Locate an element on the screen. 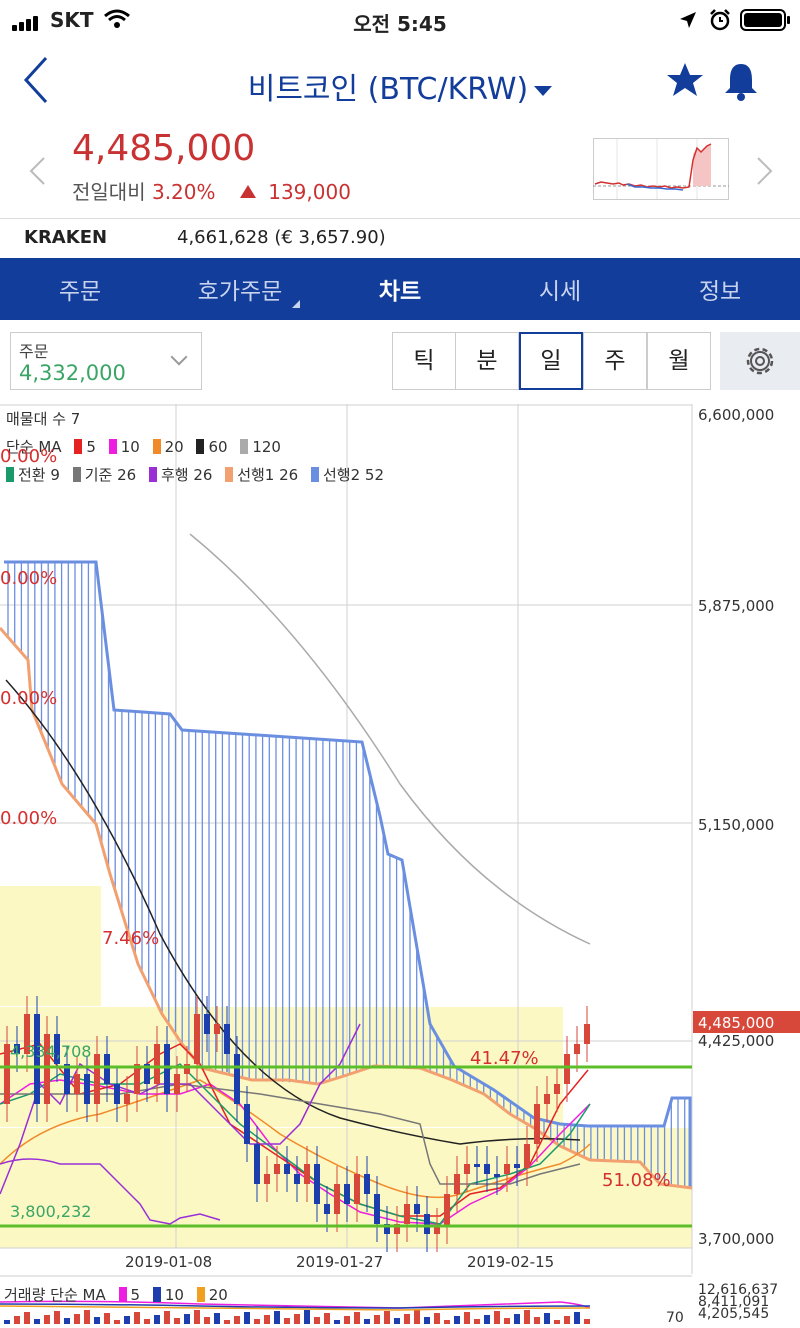 The image size is (800, 1328). current-price: 4,485,000 is located at coordinates (164, 148).